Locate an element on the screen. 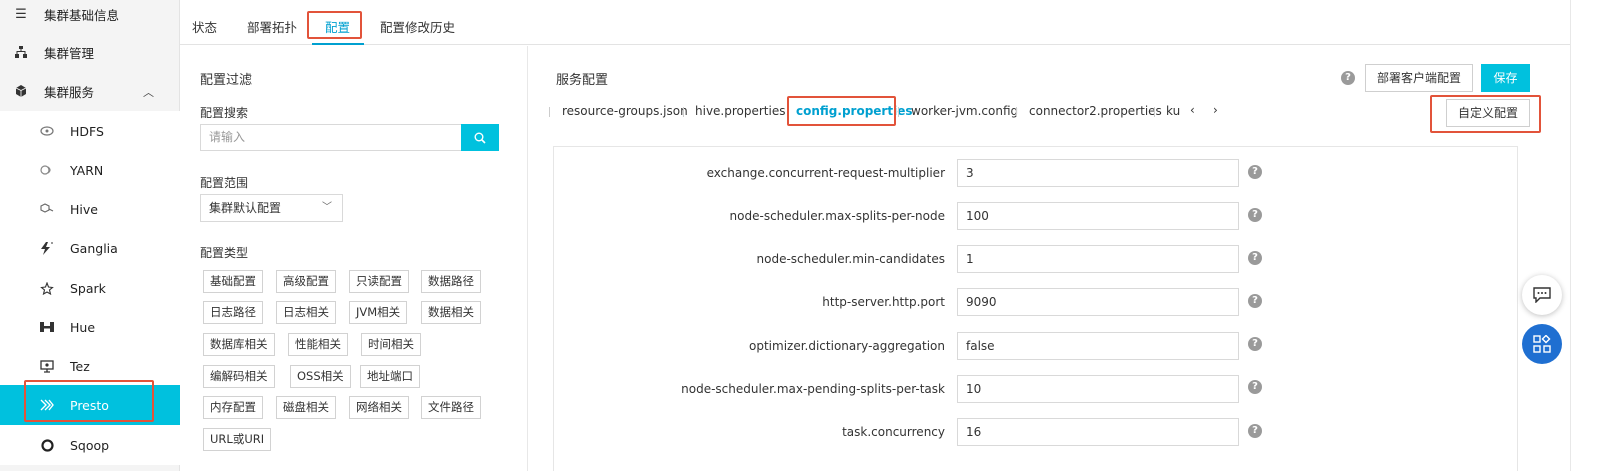 This screenshot has height=471, width=1598. sidebar-item-label: Ganglia is located at coordinates (94, 248).